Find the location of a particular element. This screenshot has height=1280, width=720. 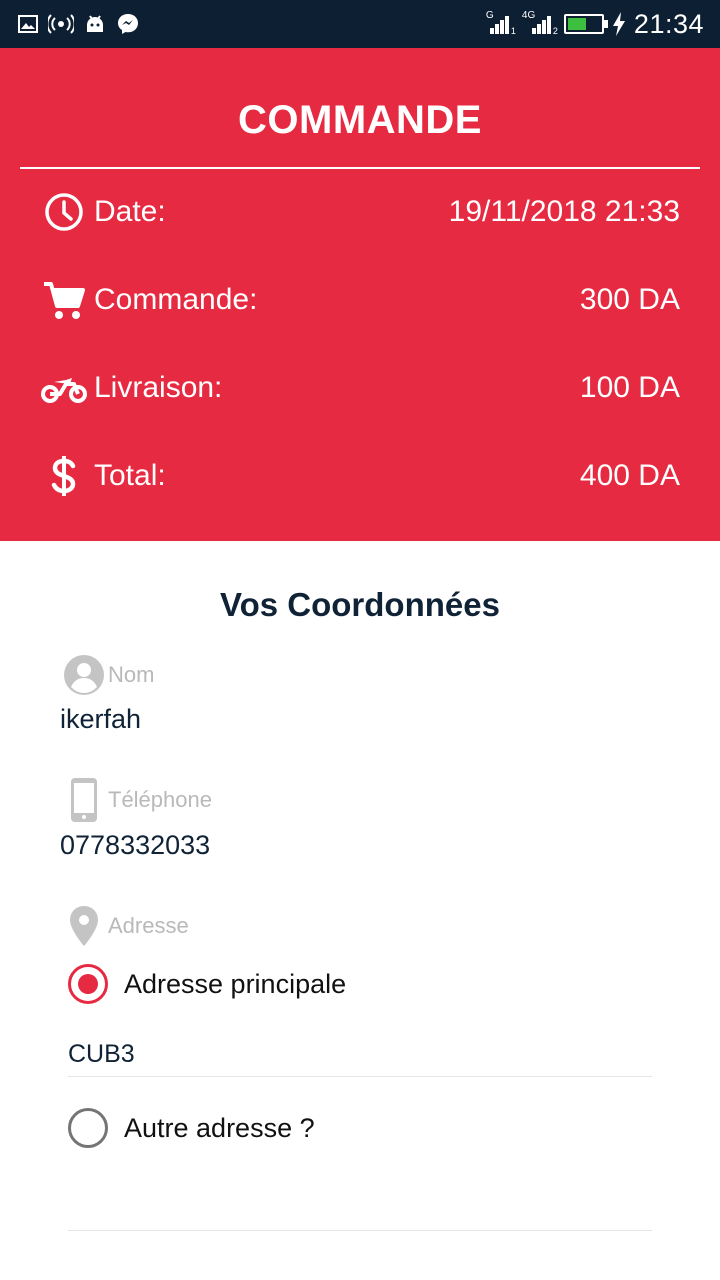

radio-other-address: Autre adresse ? is located at coordinates (191, 1128).